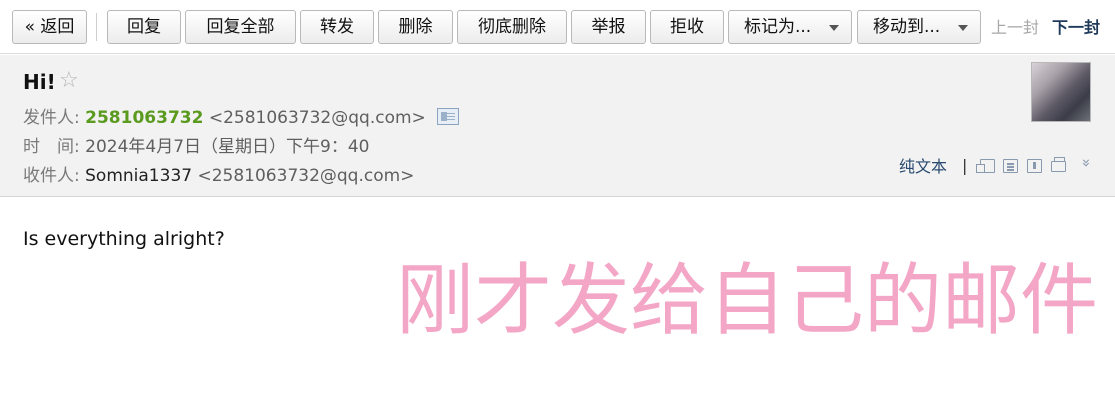 This screenshot has width=1115, height=404. What do you see at coordinates (448, 116) in the screenshot?
I see `contact-card-icon` at bounding box center [448, 116].